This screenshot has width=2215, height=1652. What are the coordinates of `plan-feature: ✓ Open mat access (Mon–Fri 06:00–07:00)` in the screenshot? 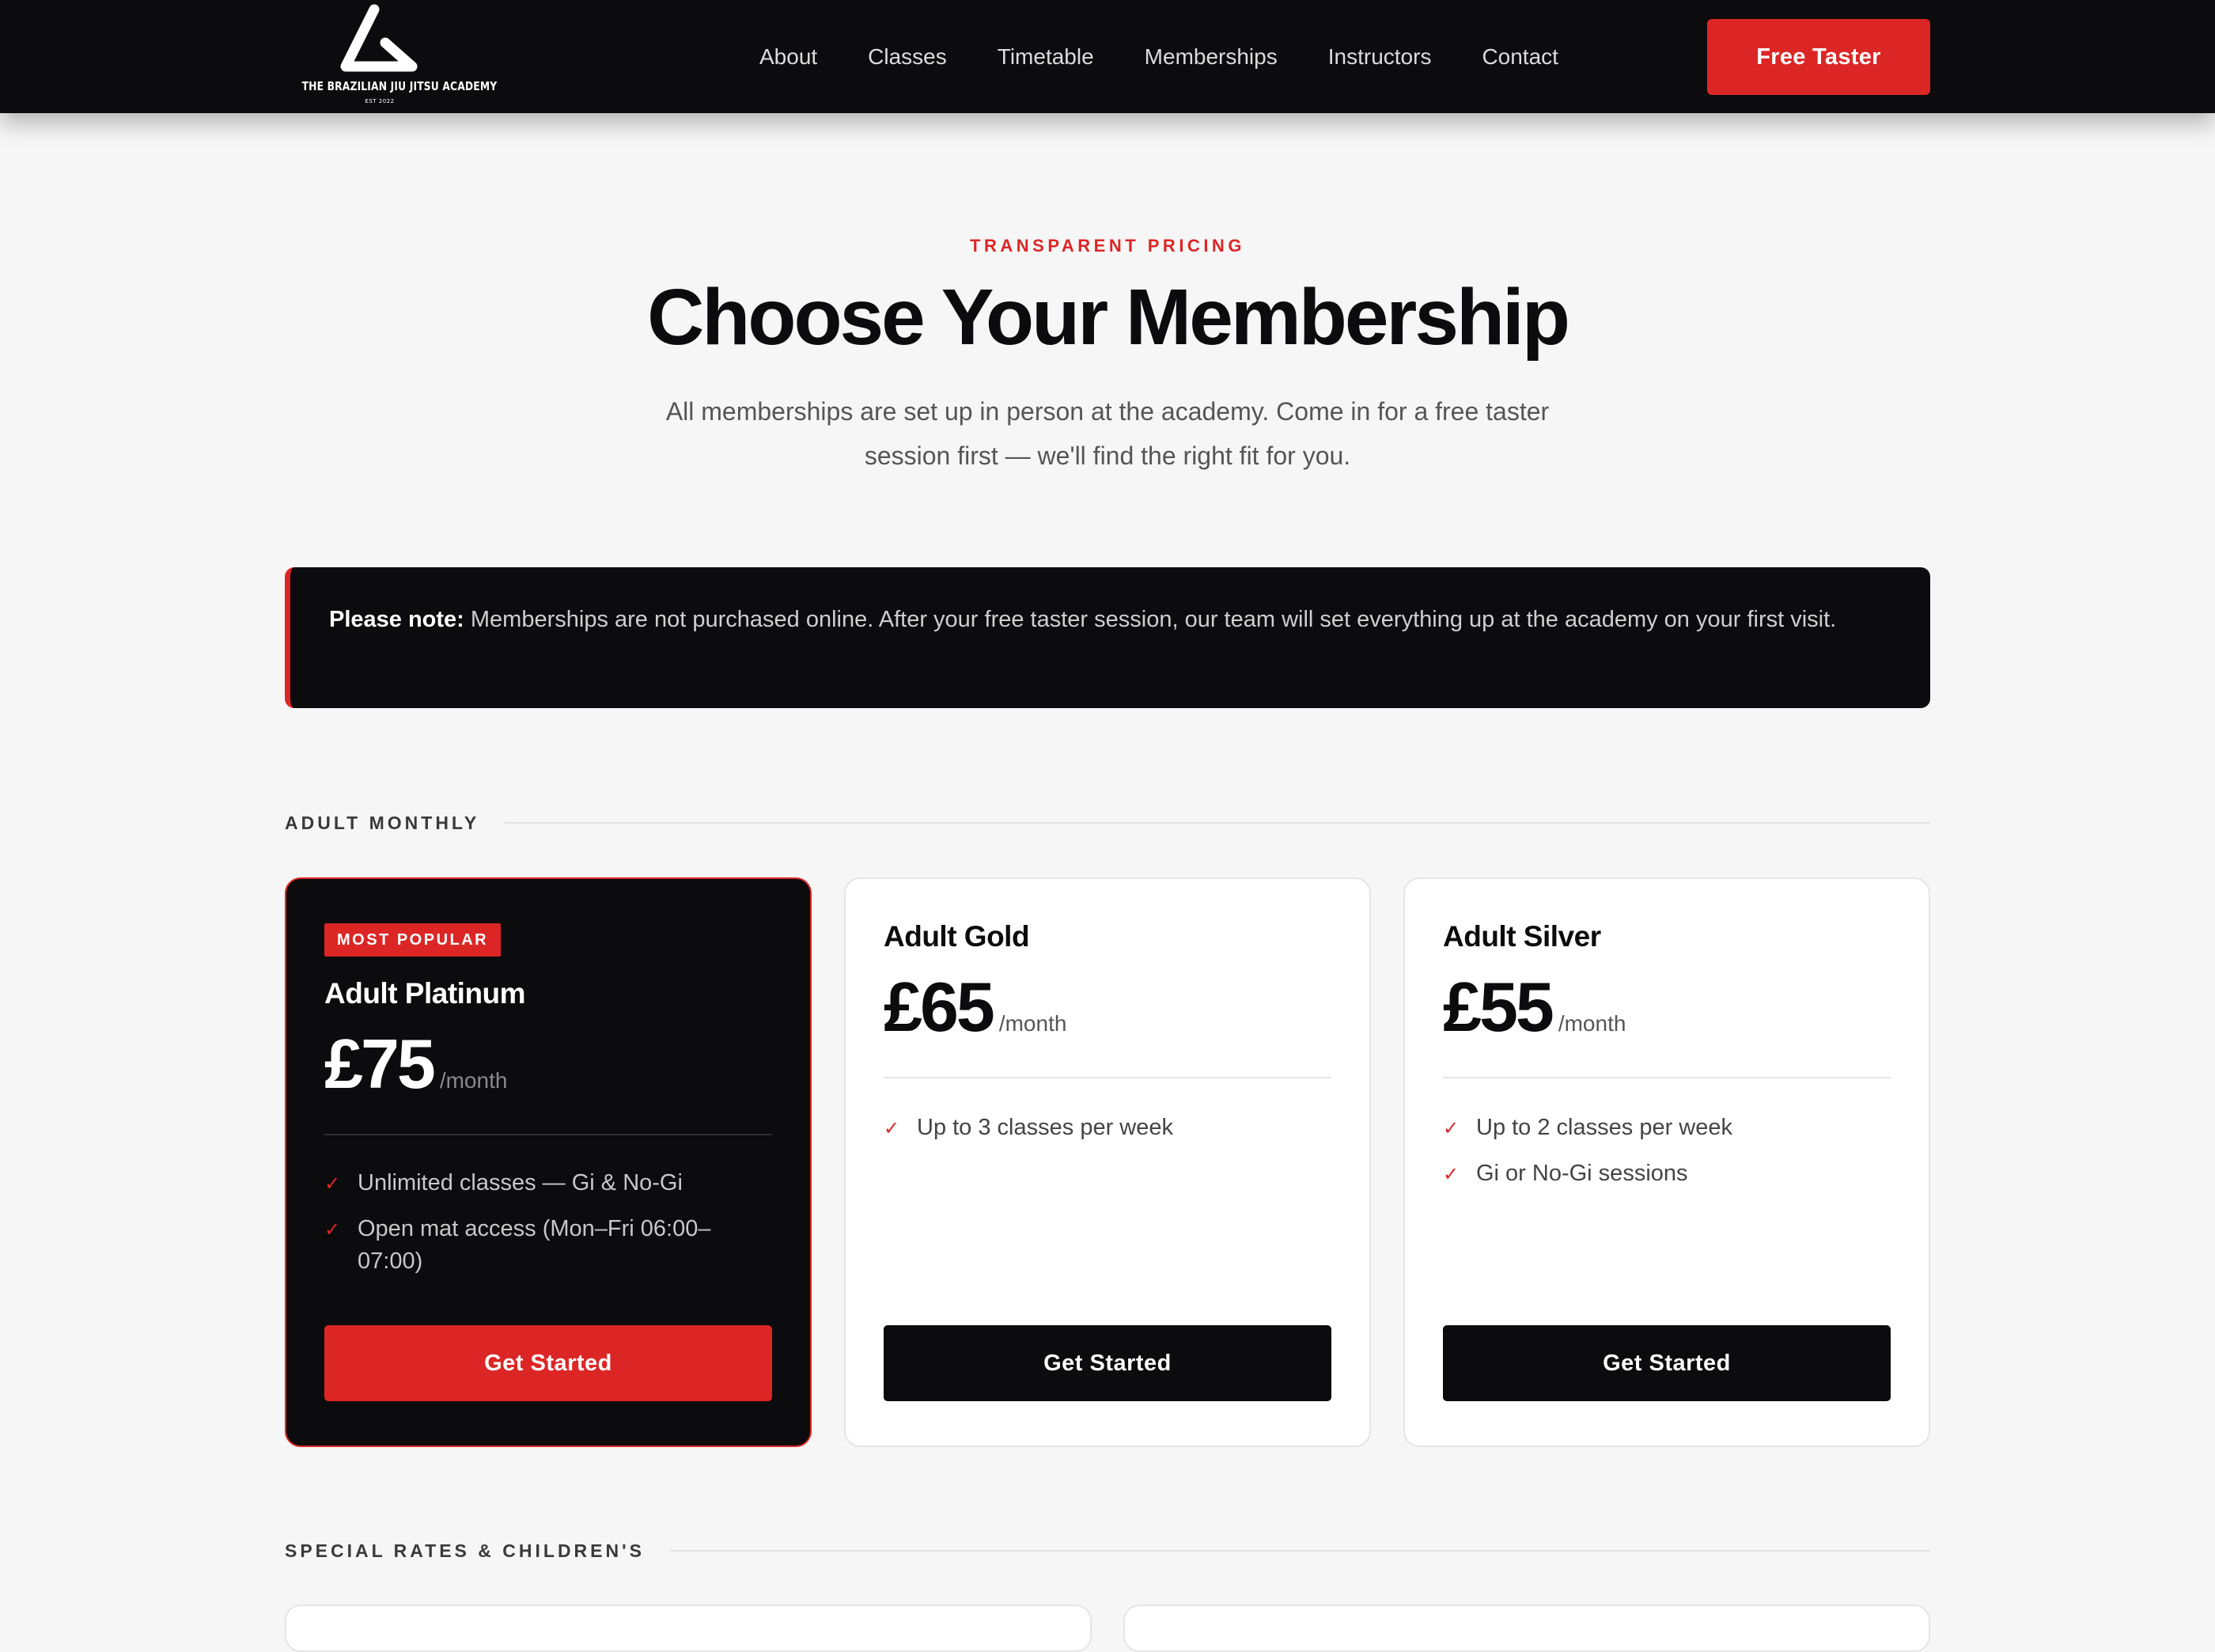 It's located at (548, 1246).